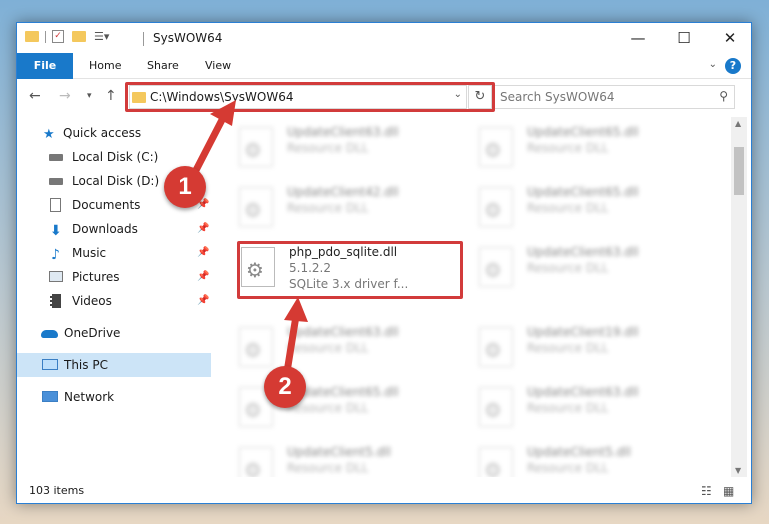  I want to click on sidebar-item-downloads: ⬇ Downloads 📌, so click(114, 229).